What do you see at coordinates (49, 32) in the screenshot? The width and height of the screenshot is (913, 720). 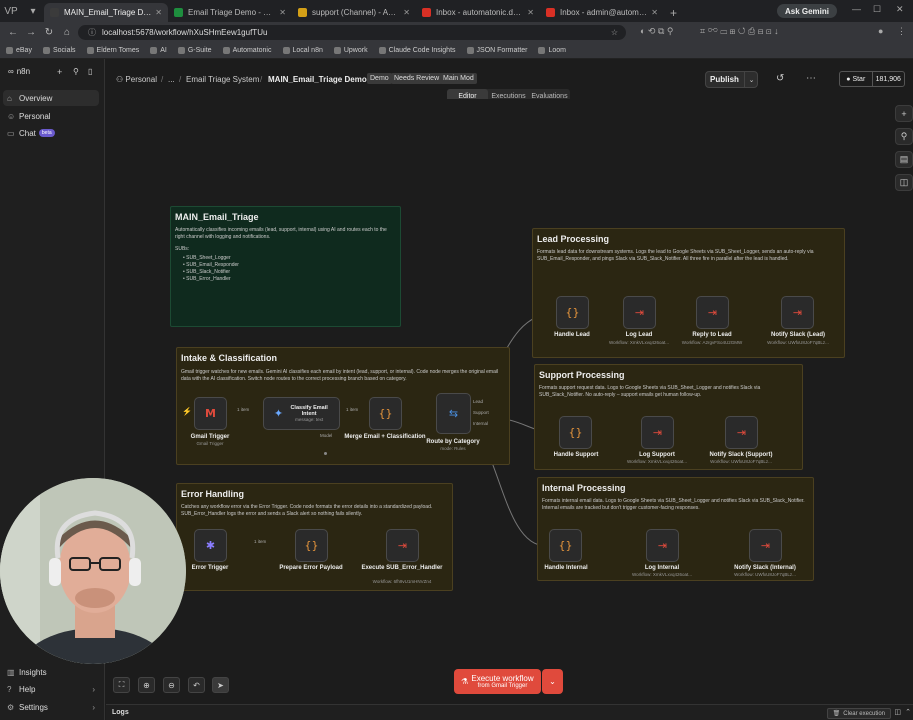 I see `reload-icon: ↻` at bounding box center [49, 32].